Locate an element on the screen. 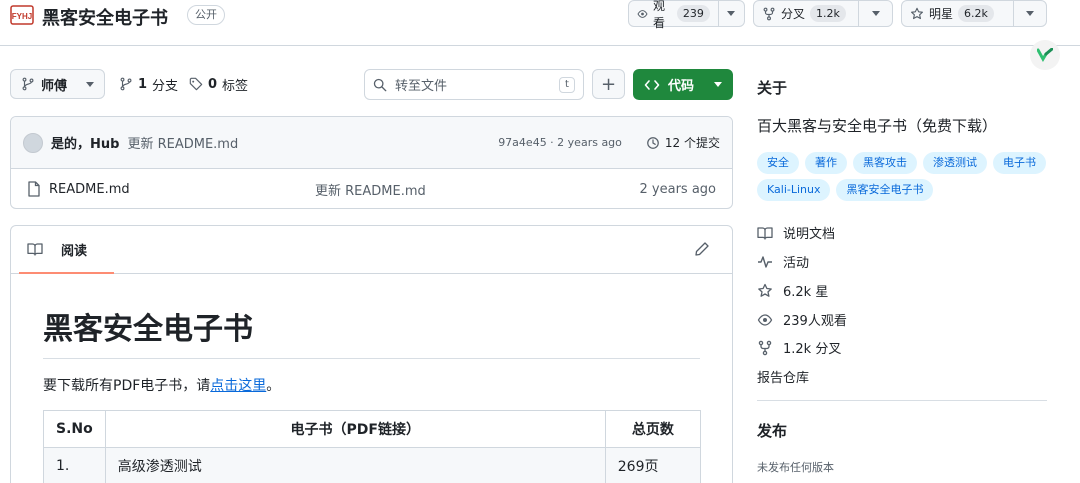  sidebar-item-readme: 说明文档 is located at coordinates (796, 232).